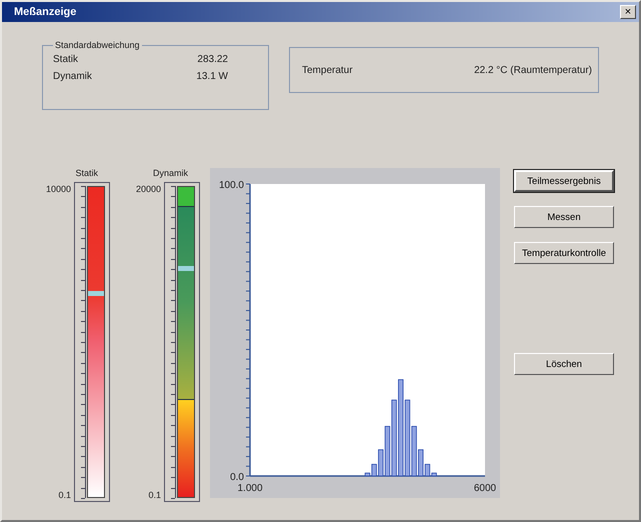  What do you see at coordinates (250, 488) in the screenshot?
I see `x-tick-label: 1.000` at bounding box center [250, 488].